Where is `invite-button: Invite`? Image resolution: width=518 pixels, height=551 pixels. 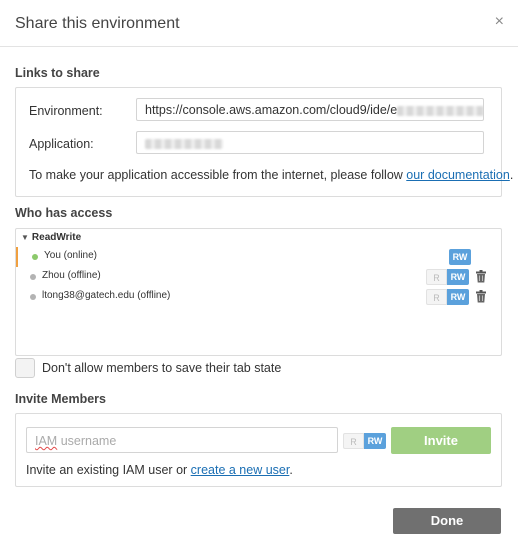
invite-button: Invite is located at coordinates (441, 440).